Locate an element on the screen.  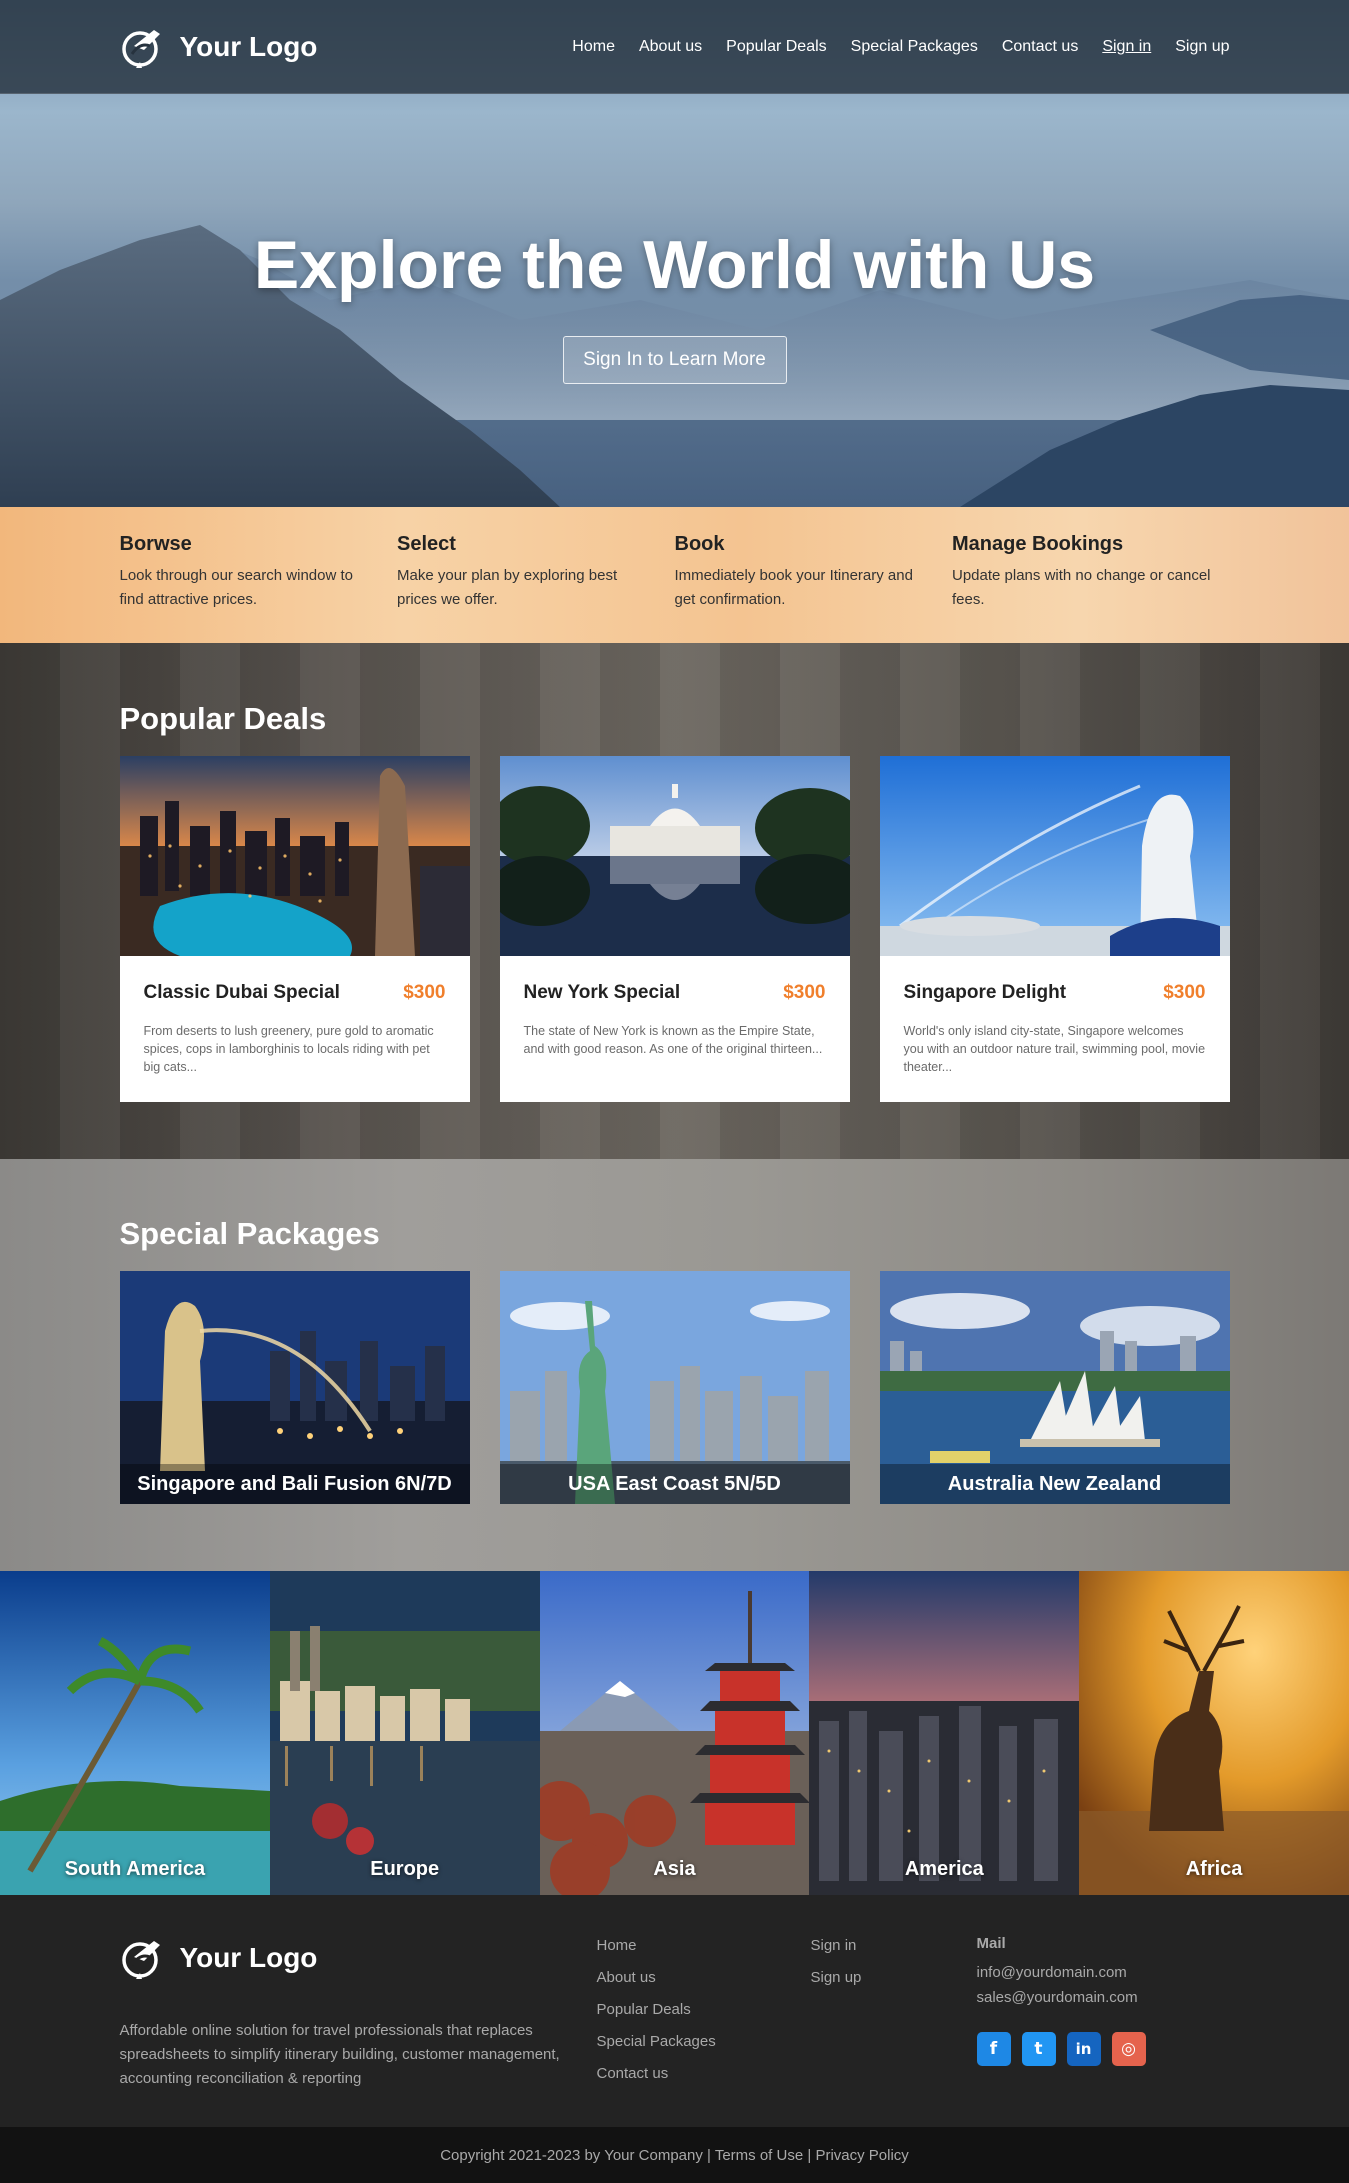
footer-link-popular-deals: Popular Deals is located at coordinates (644, 2009).